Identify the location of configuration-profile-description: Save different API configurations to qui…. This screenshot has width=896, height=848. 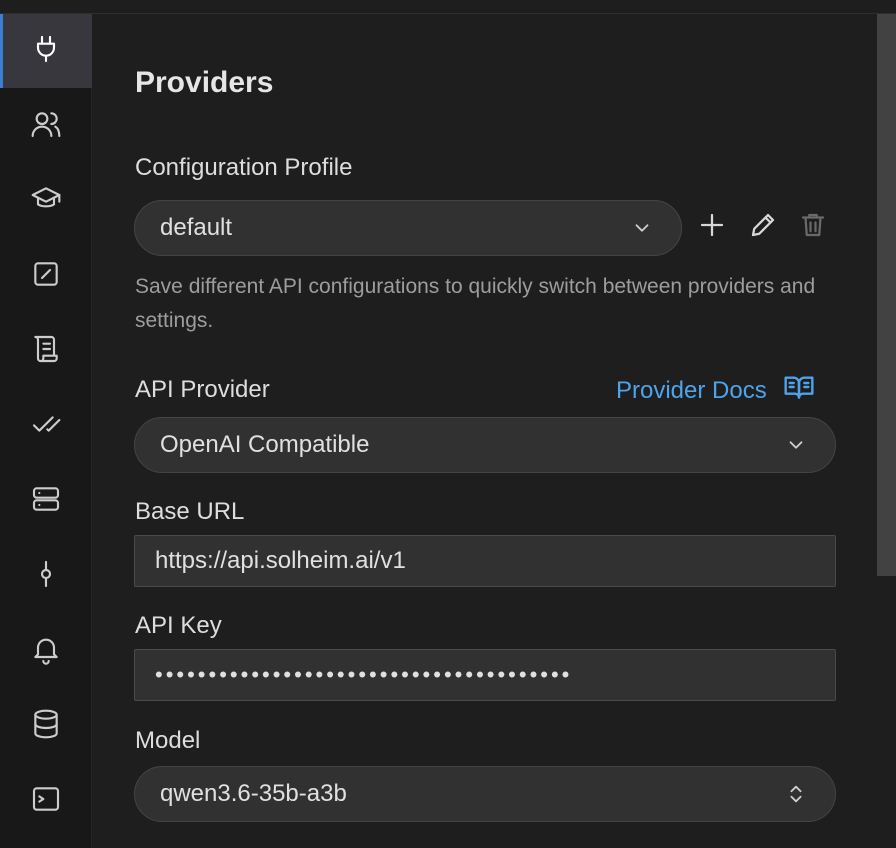
(475, 303).